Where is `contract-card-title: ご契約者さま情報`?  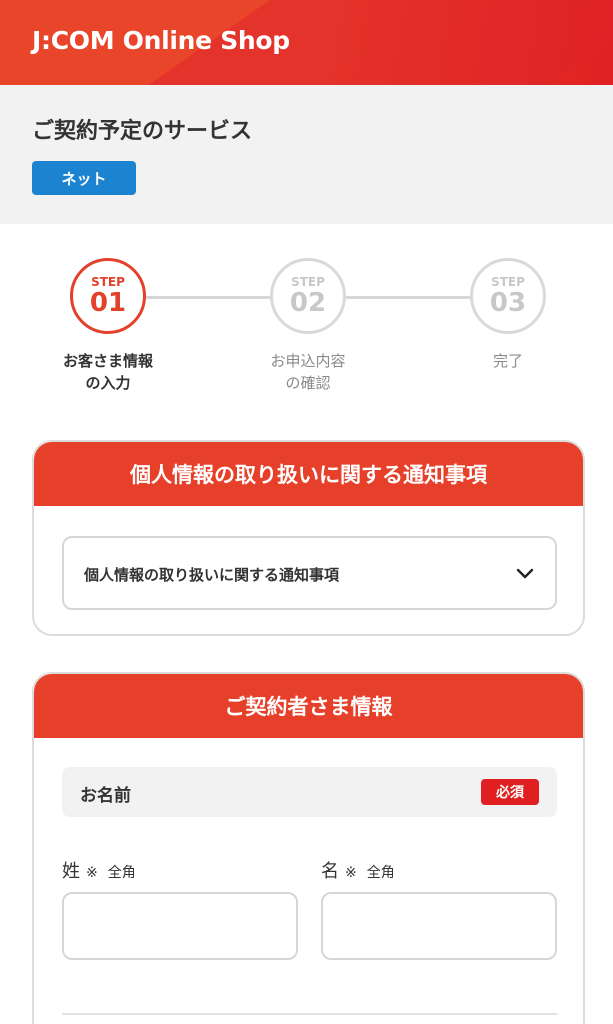
contract-card-title: ご契約者さま情報 is located at coordinates (308, 706).